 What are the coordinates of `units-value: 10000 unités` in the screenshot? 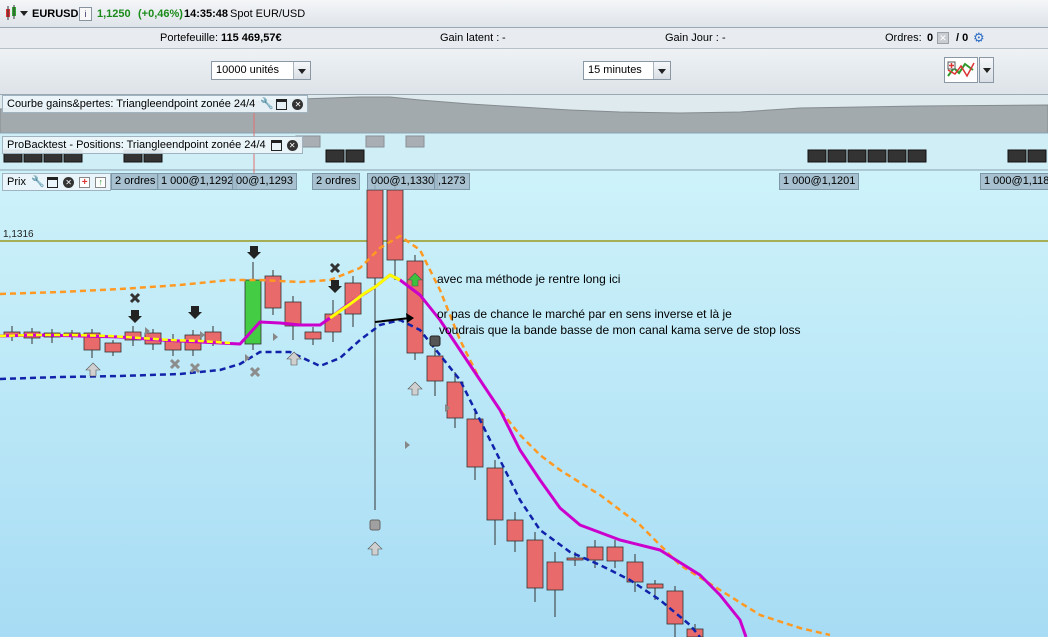 It's located at (247, 70).